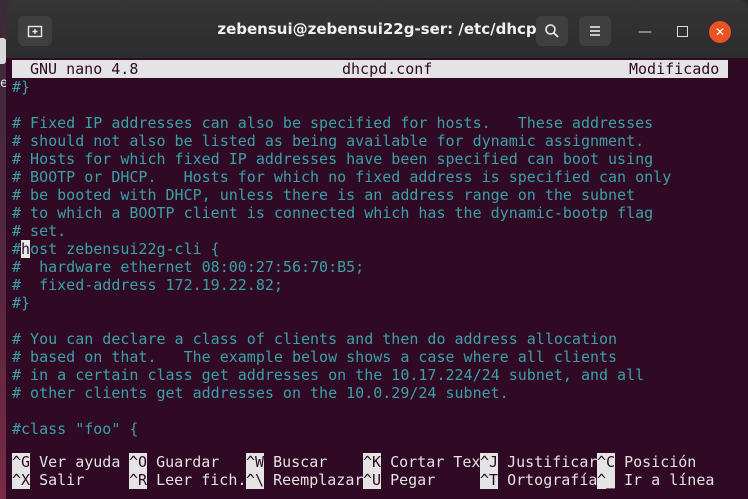 Image resolution: width=748 pixels, height=499 pixels. Describe the element at coordinates (674, 69) in the screenshot. I see `nano-status: Modificado` at that location.